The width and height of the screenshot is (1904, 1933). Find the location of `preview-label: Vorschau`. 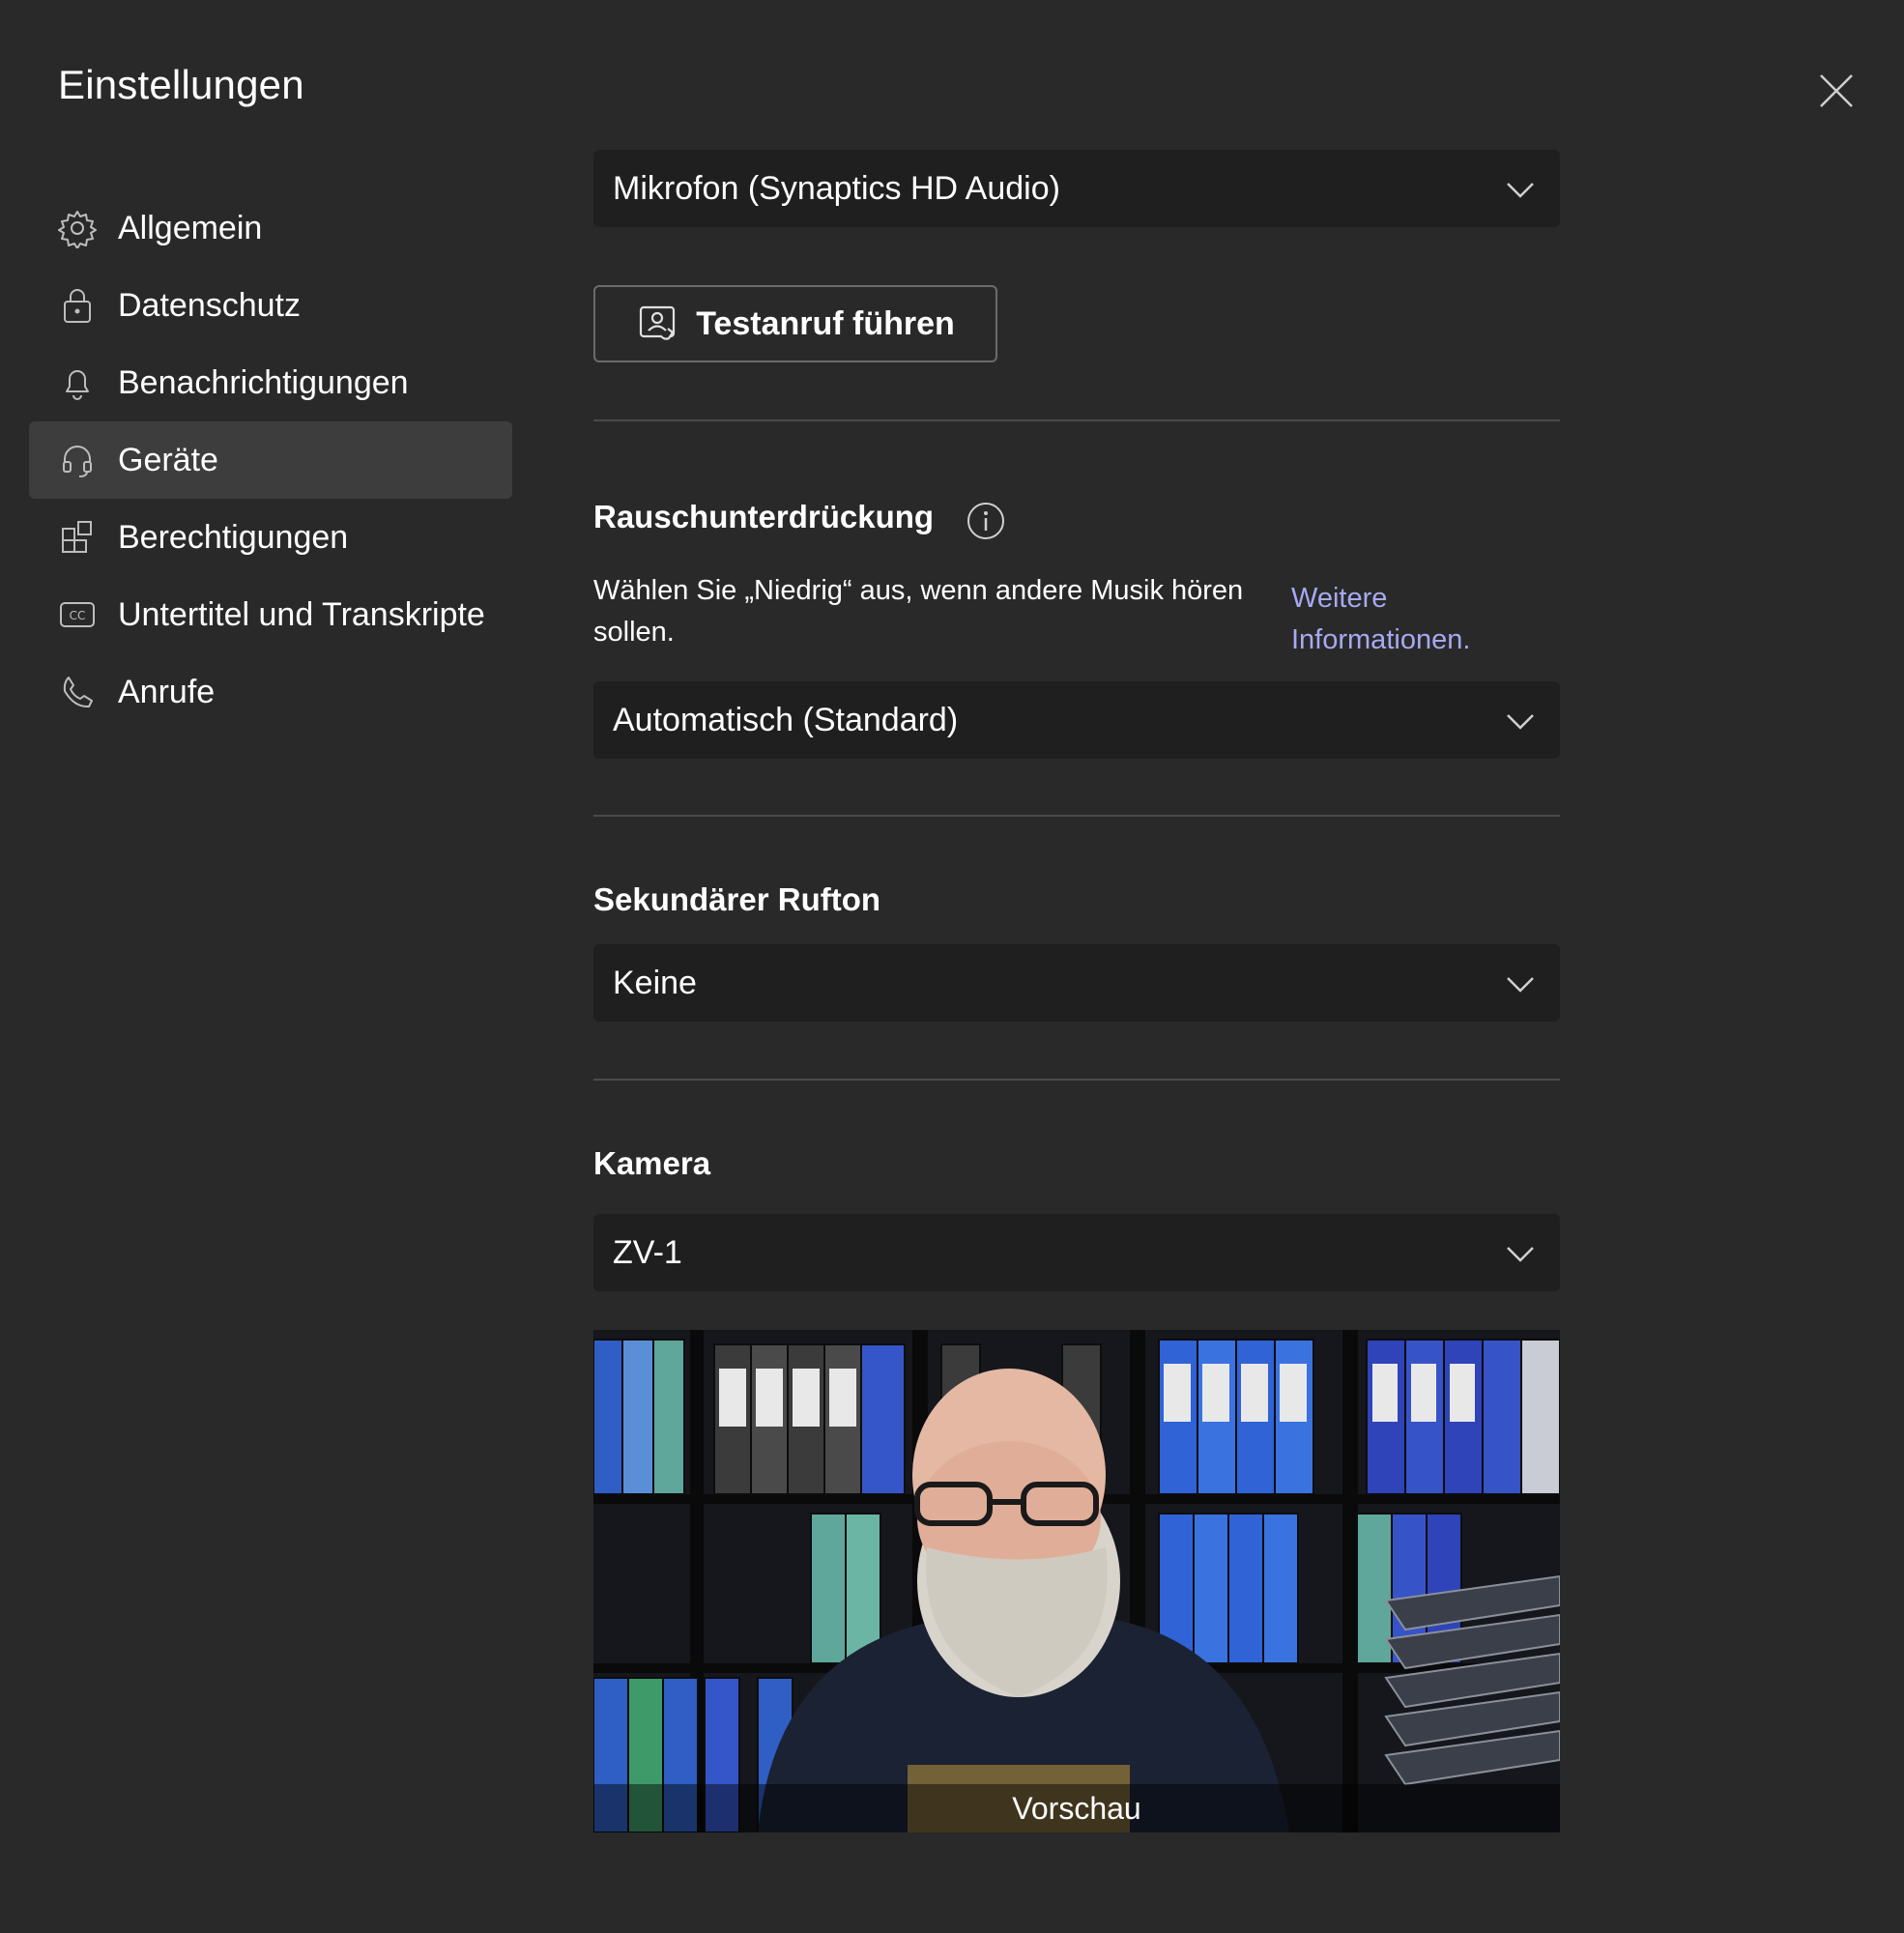

preview-label: Vorschau is located at coordinates (1077, 1808).